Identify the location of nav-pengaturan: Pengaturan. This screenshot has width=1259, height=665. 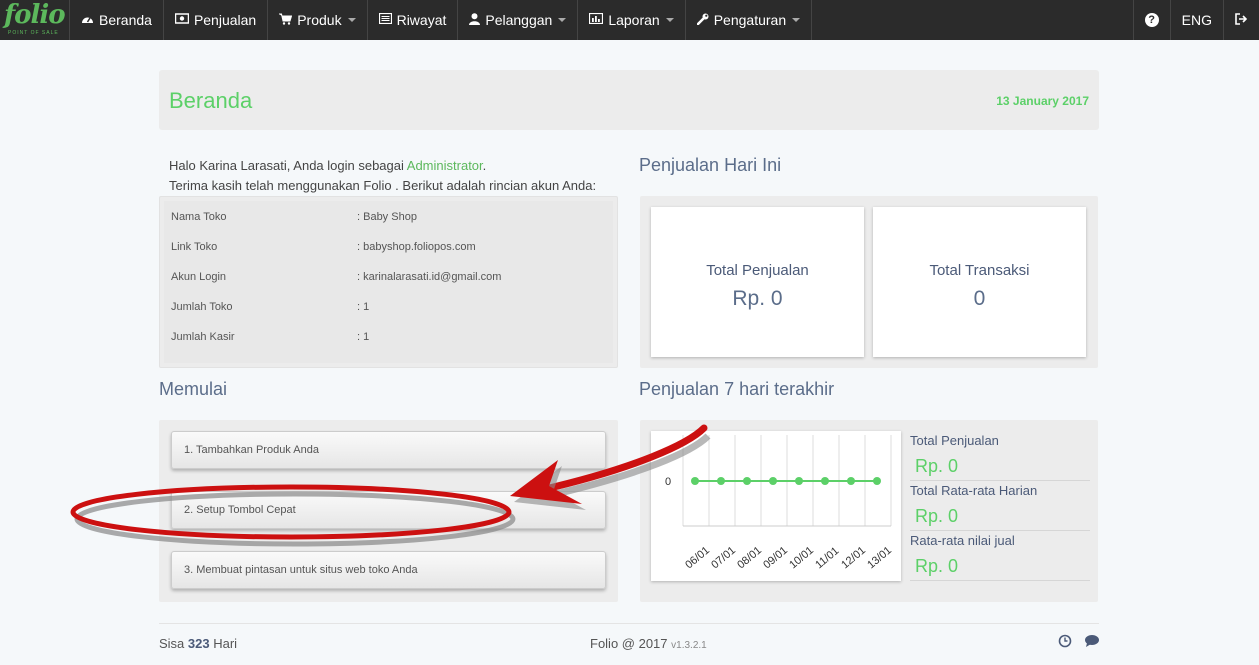
(749, 20).